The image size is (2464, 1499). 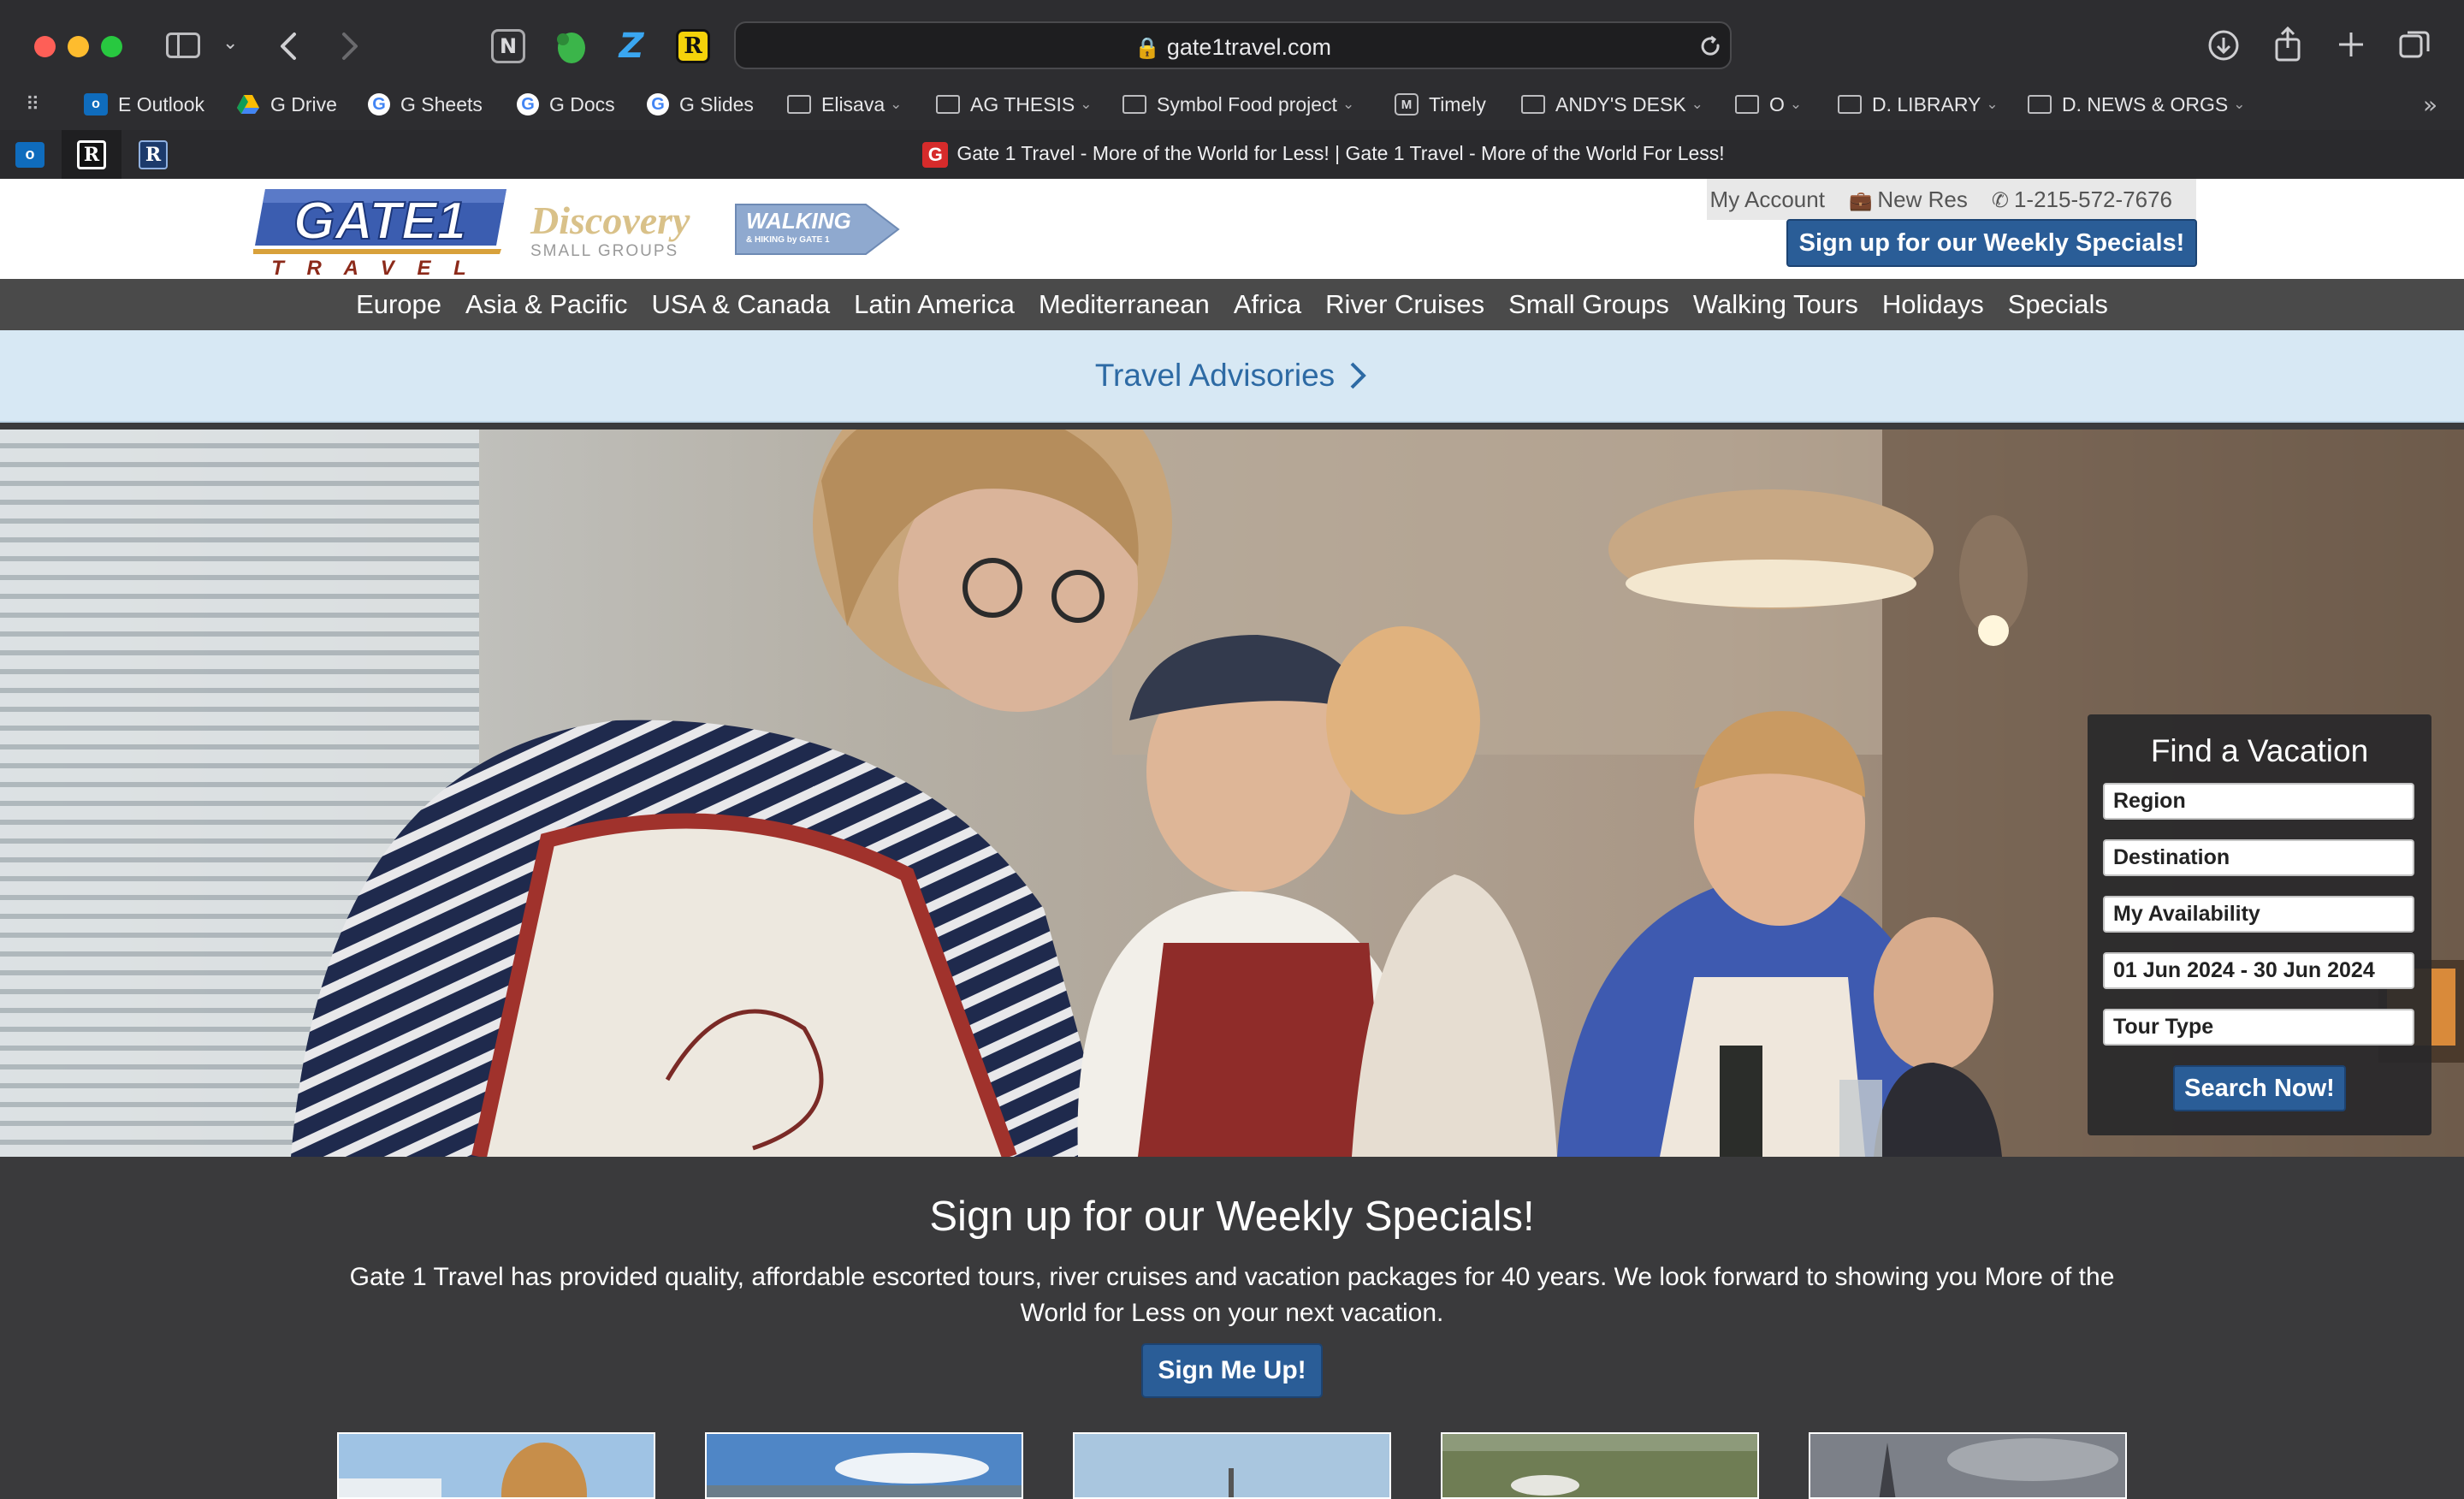 What do you see at coordinates (716, 104) in the screenshot?
I see `bookmark-label: G Slides` at bounding box center [716, 104].